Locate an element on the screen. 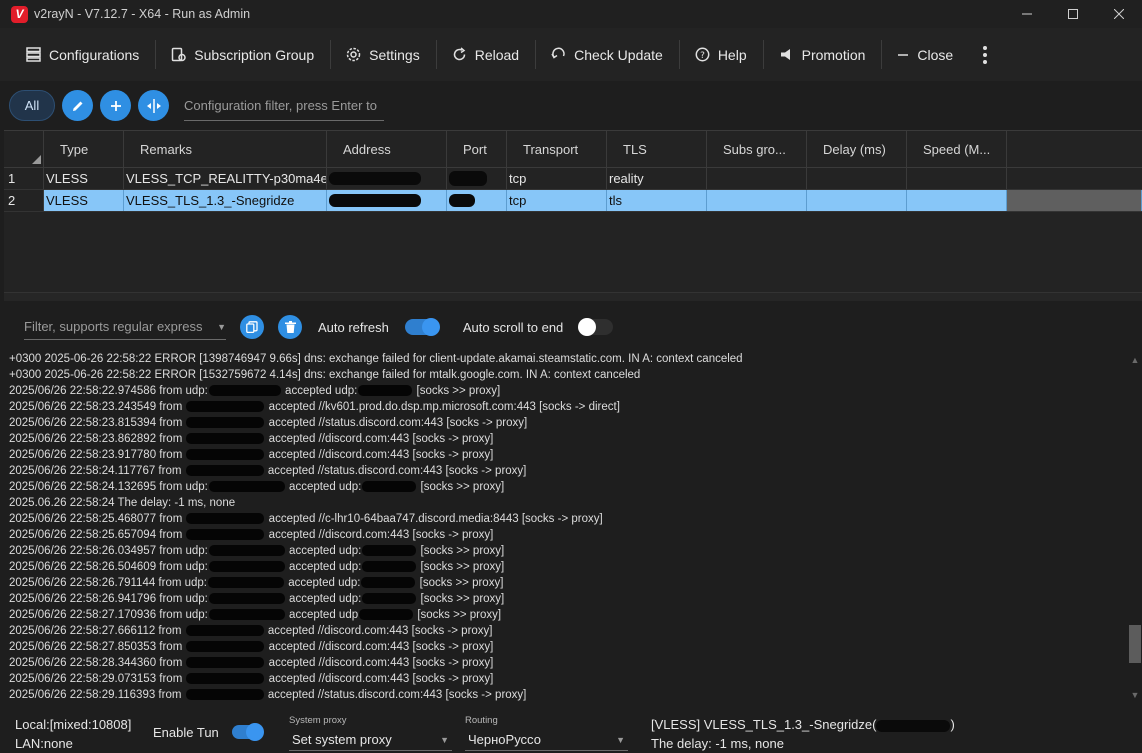  settings-menu: Settings is located at coordinates (383, 54).